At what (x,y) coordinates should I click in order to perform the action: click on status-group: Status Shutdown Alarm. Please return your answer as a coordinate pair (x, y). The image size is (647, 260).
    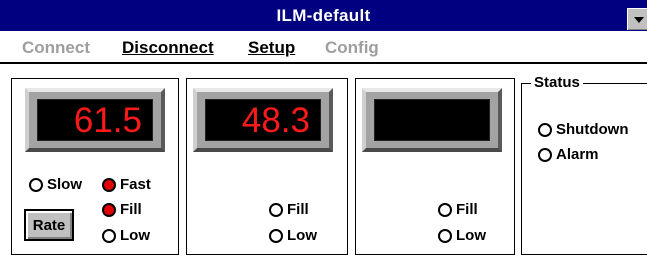
    Looking at the image, I should click on (584, 164).